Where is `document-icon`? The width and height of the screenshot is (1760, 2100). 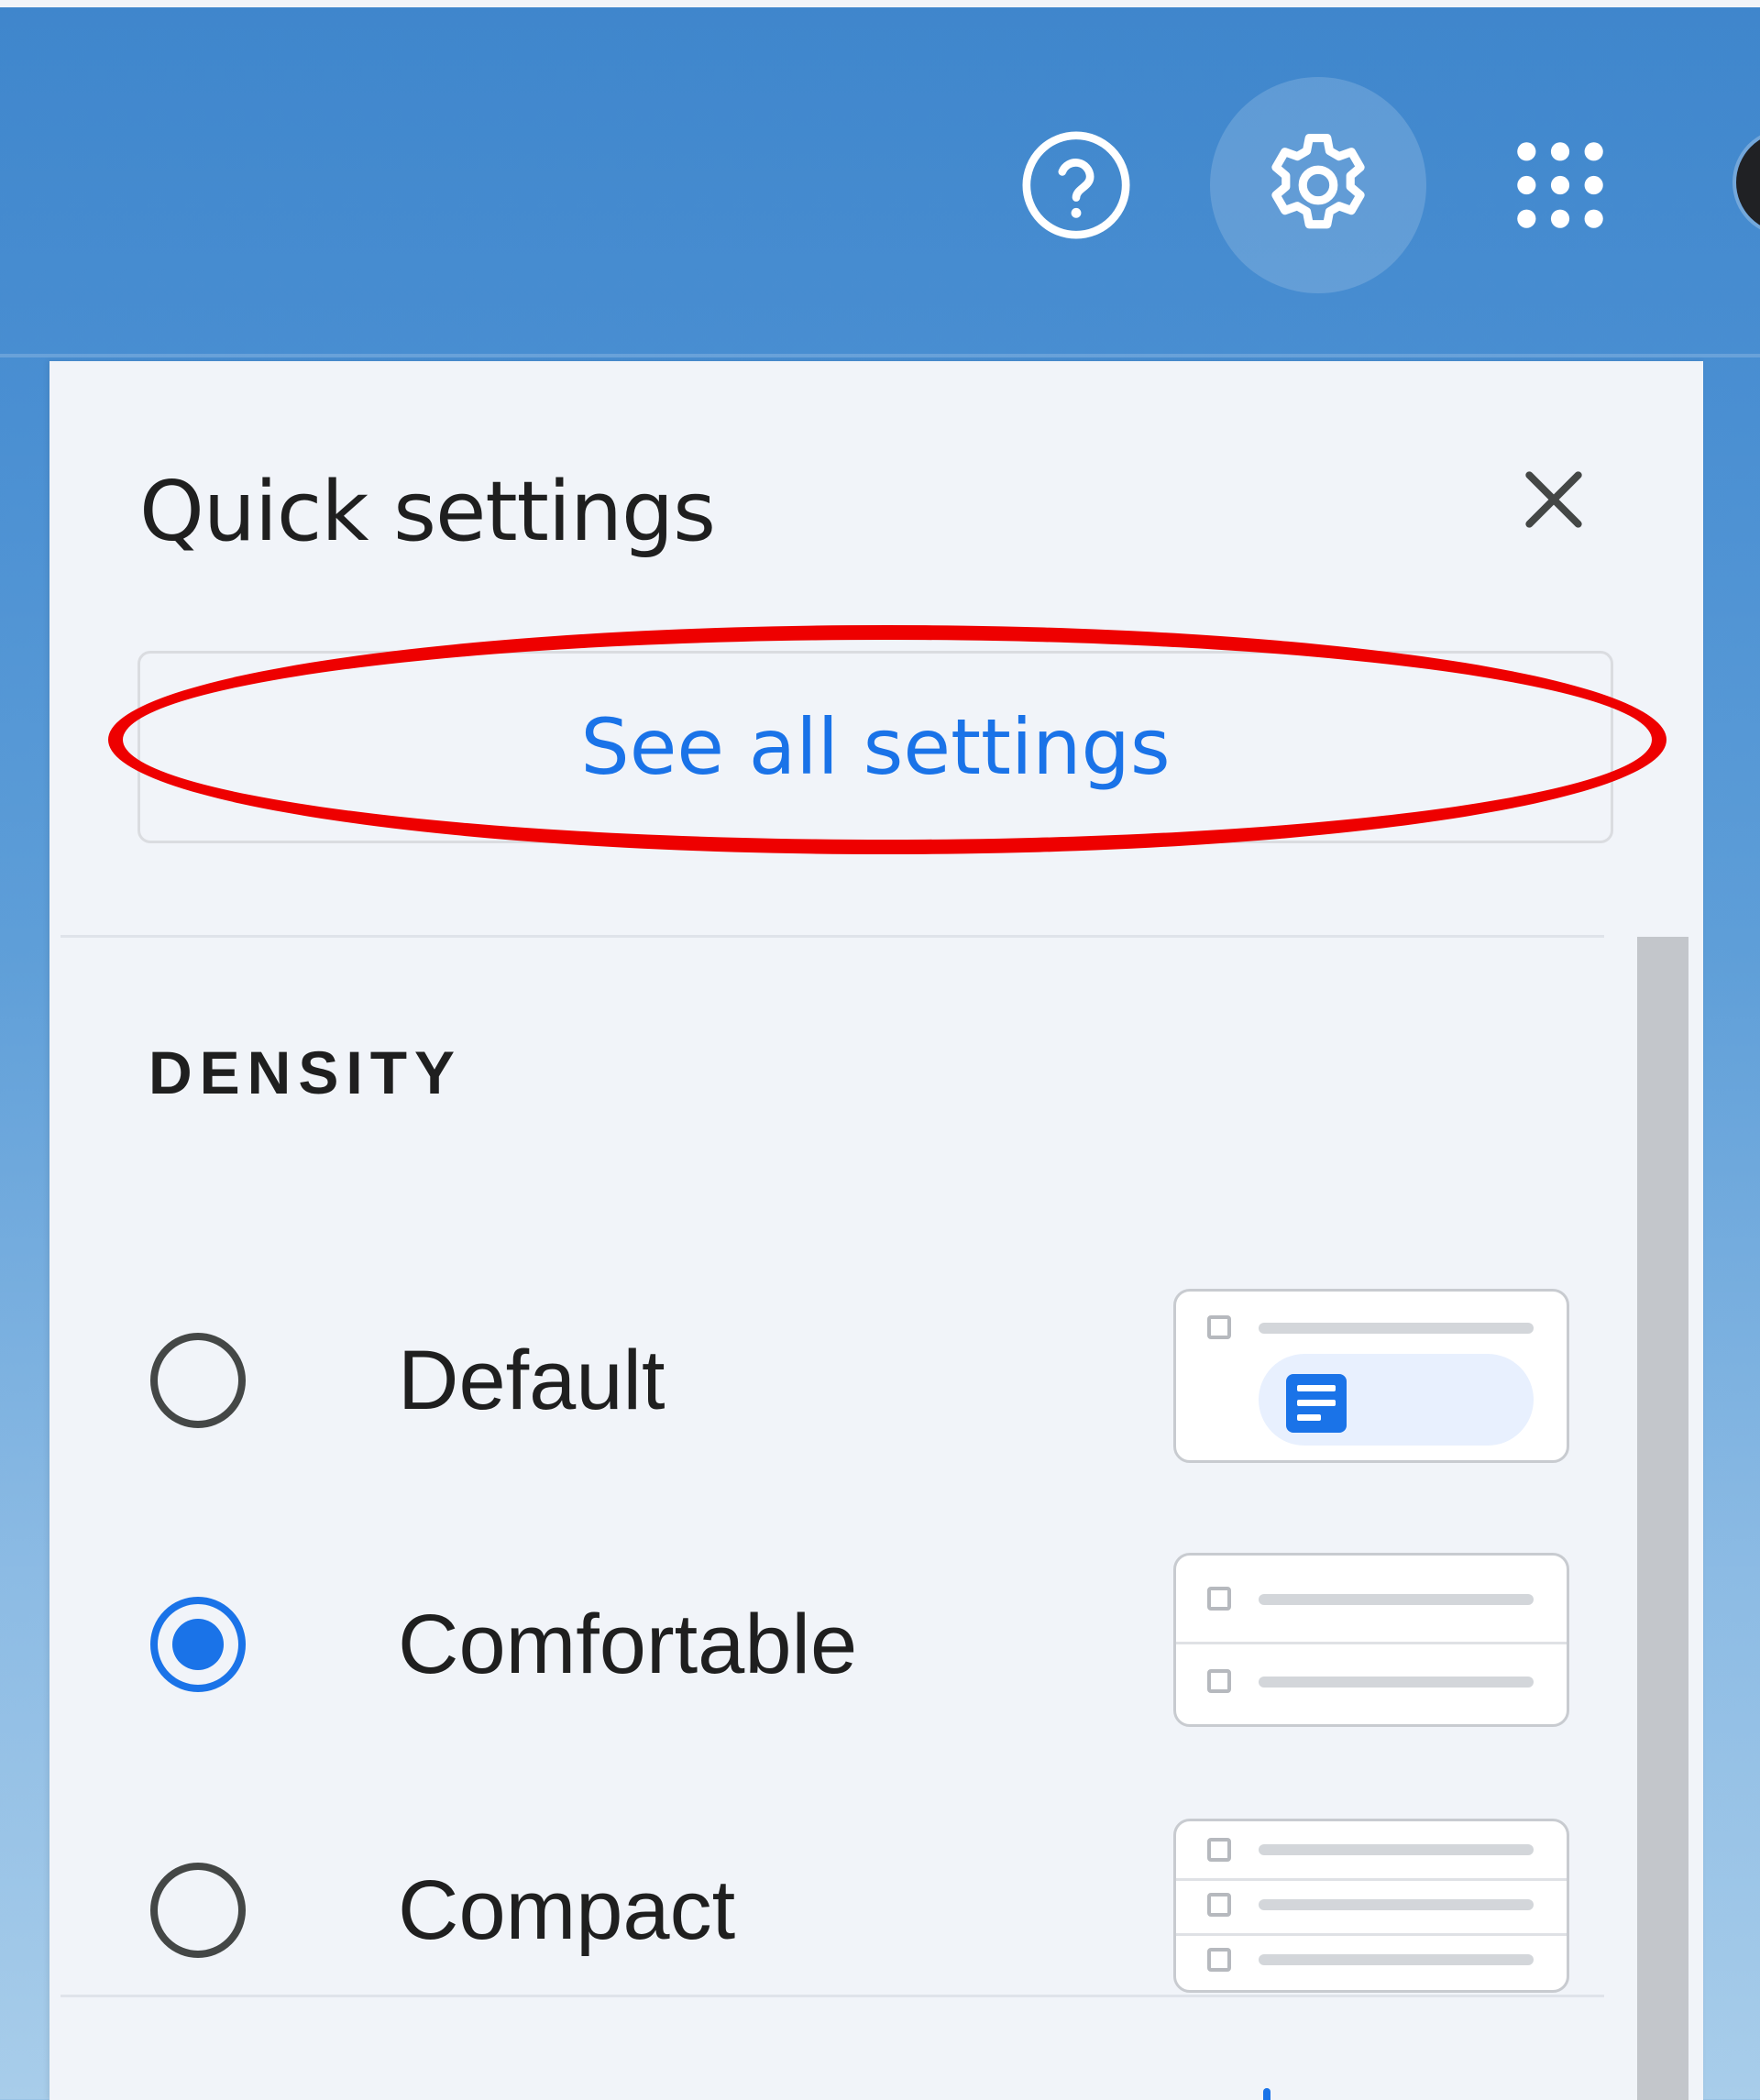 document-icon is located at coordinates (1316, 1403).